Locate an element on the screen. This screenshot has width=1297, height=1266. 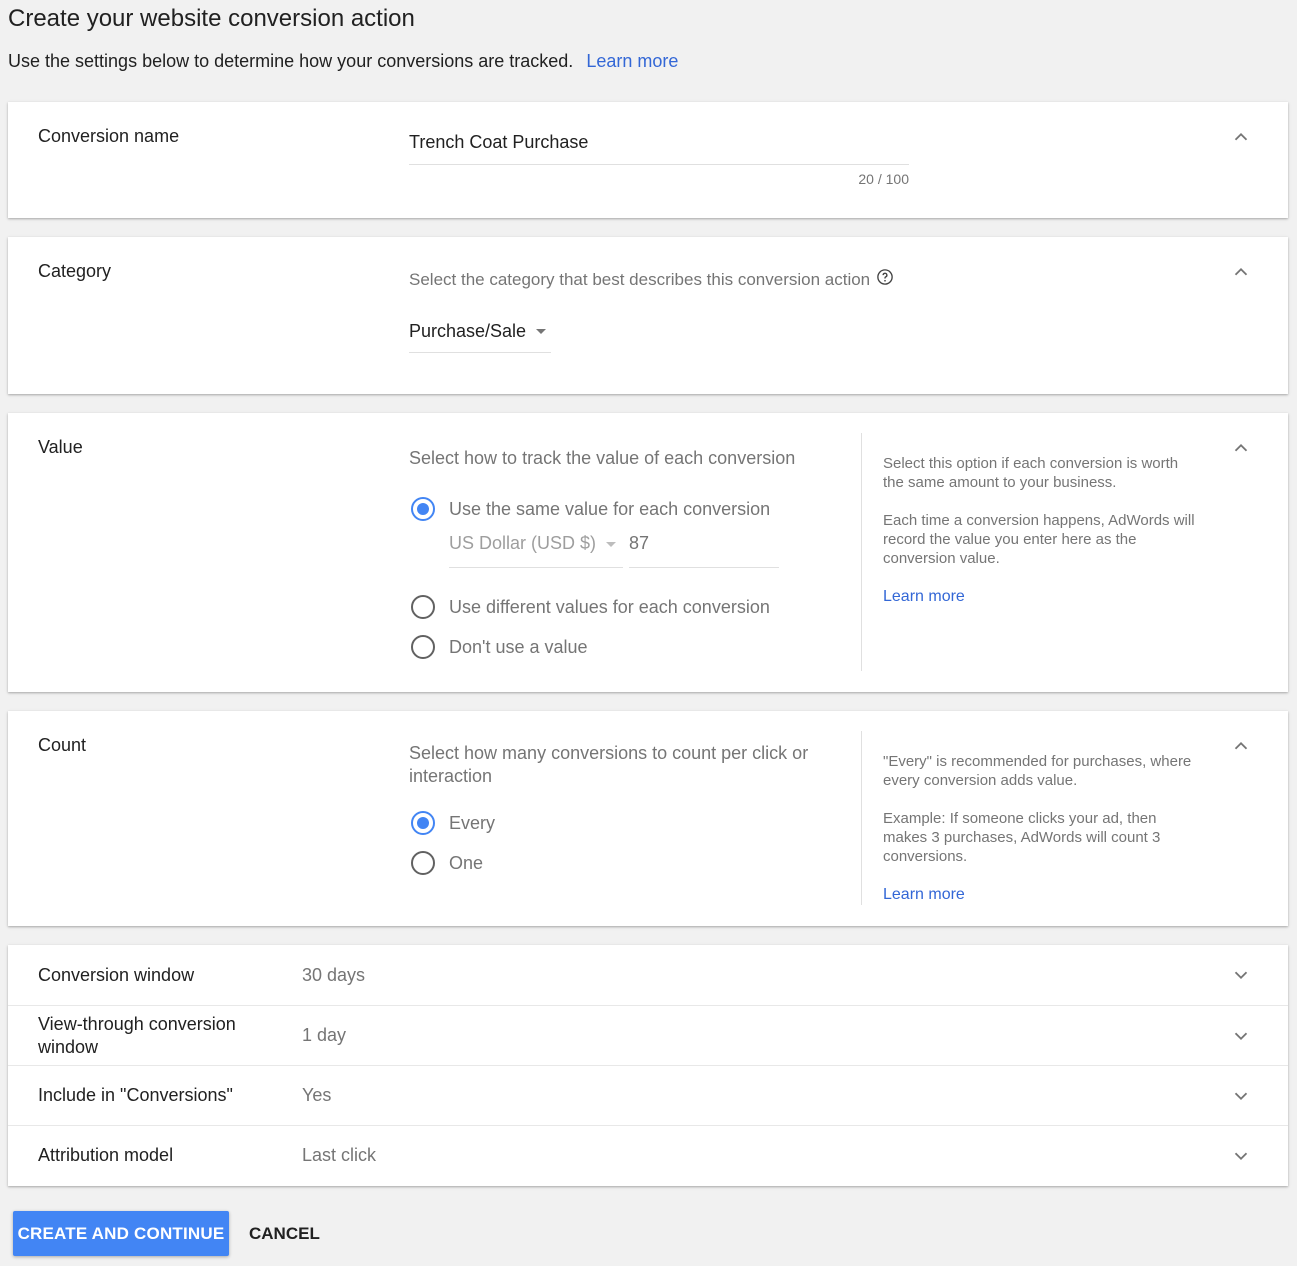
char-counter: 20 / 100 is located at coordinates (883, 179).